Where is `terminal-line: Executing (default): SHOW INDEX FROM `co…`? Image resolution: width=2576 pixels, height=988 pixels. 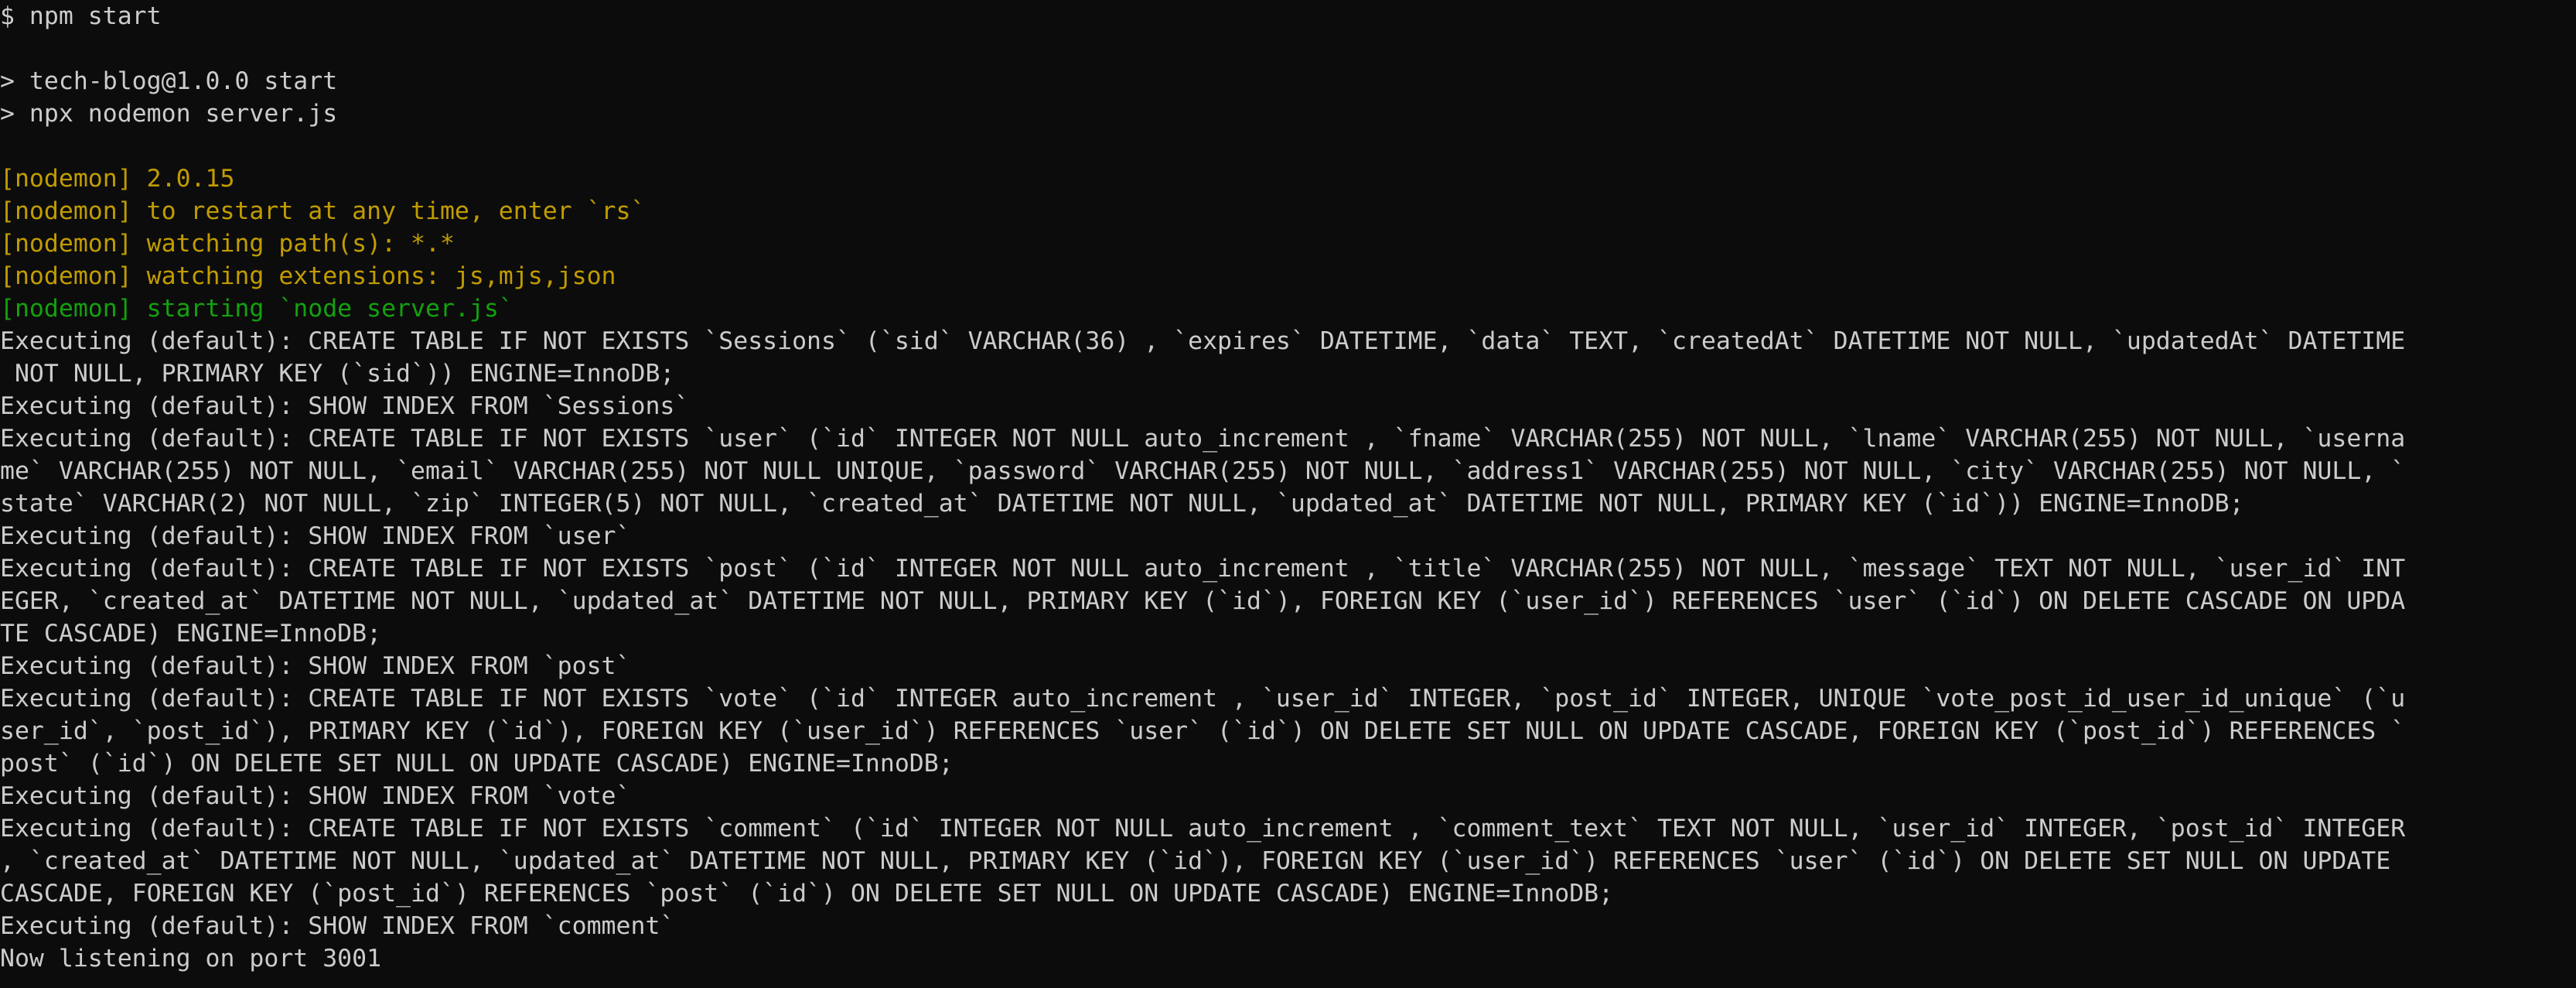 terminal-line: Executing (default): SHOW INDEX FROM `co… is located at coordinates (337, 926).